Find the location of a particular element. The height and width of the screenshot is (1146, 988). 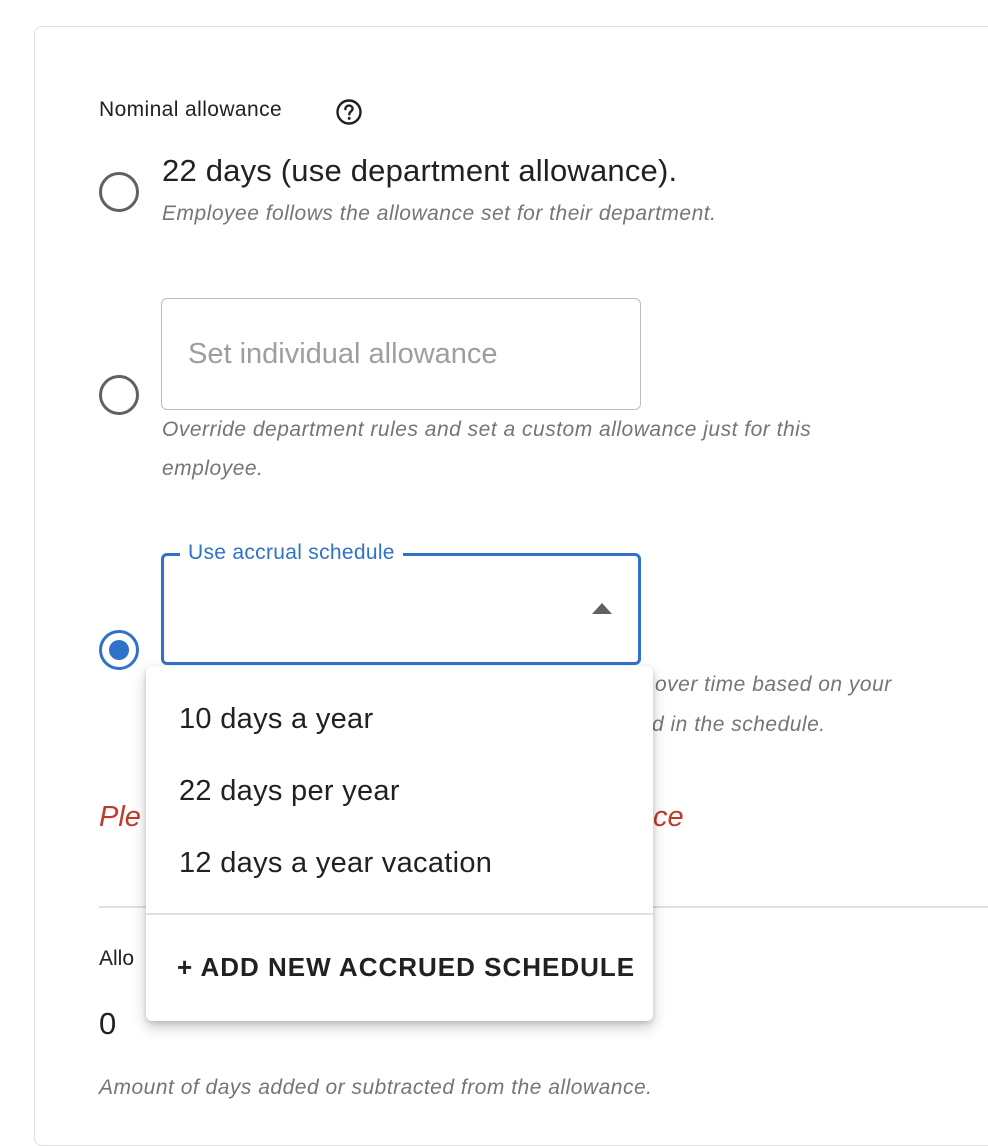

menu-option-12-days-vacation: 12 days a year vacation is located at coordinates (399, 863).